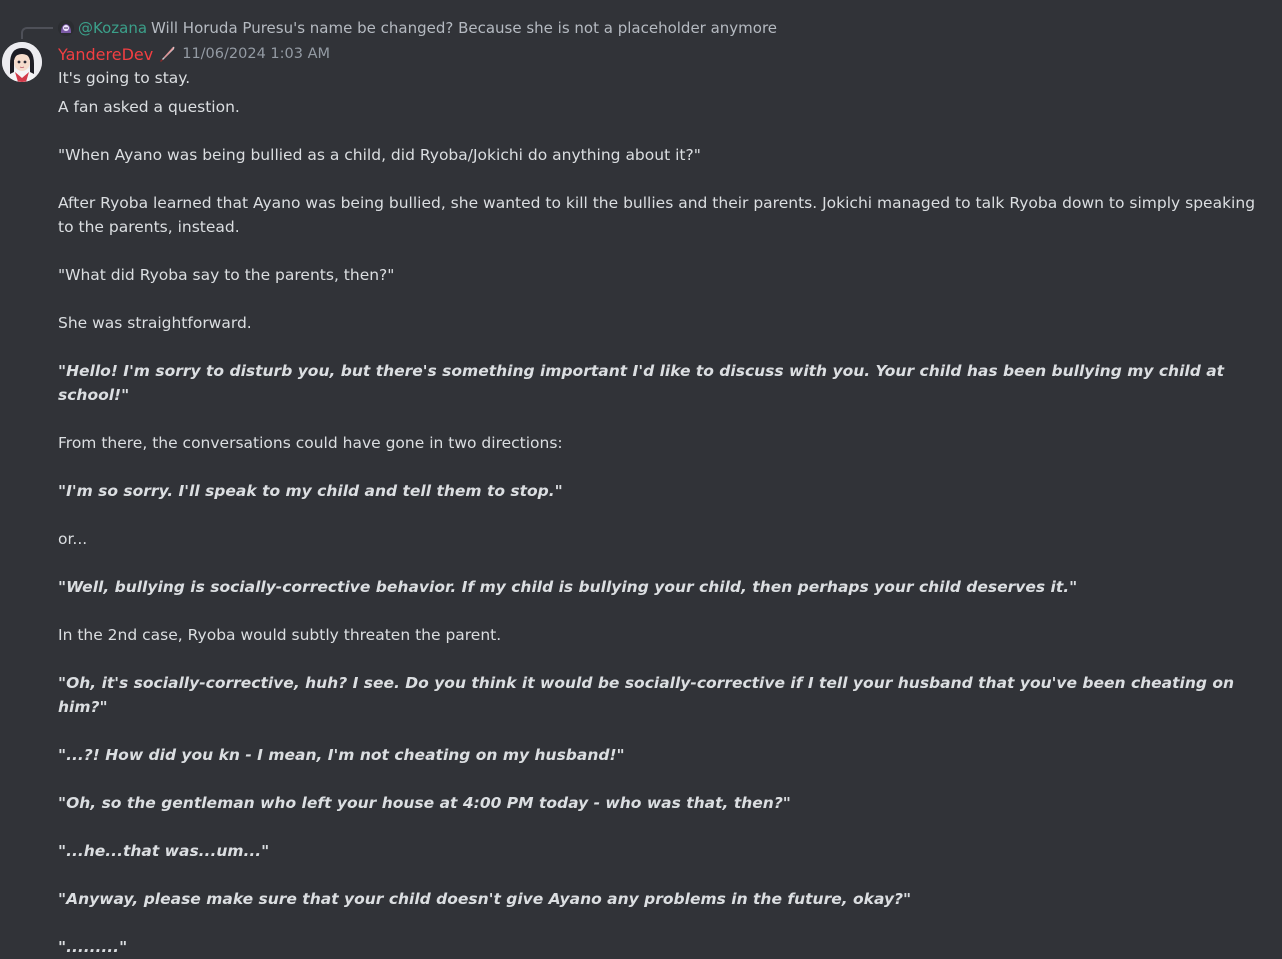 Image resolution: width=1282 pixels, height=959 pixels. I want to click on reply-author: @Kozana, so click(112, 28).